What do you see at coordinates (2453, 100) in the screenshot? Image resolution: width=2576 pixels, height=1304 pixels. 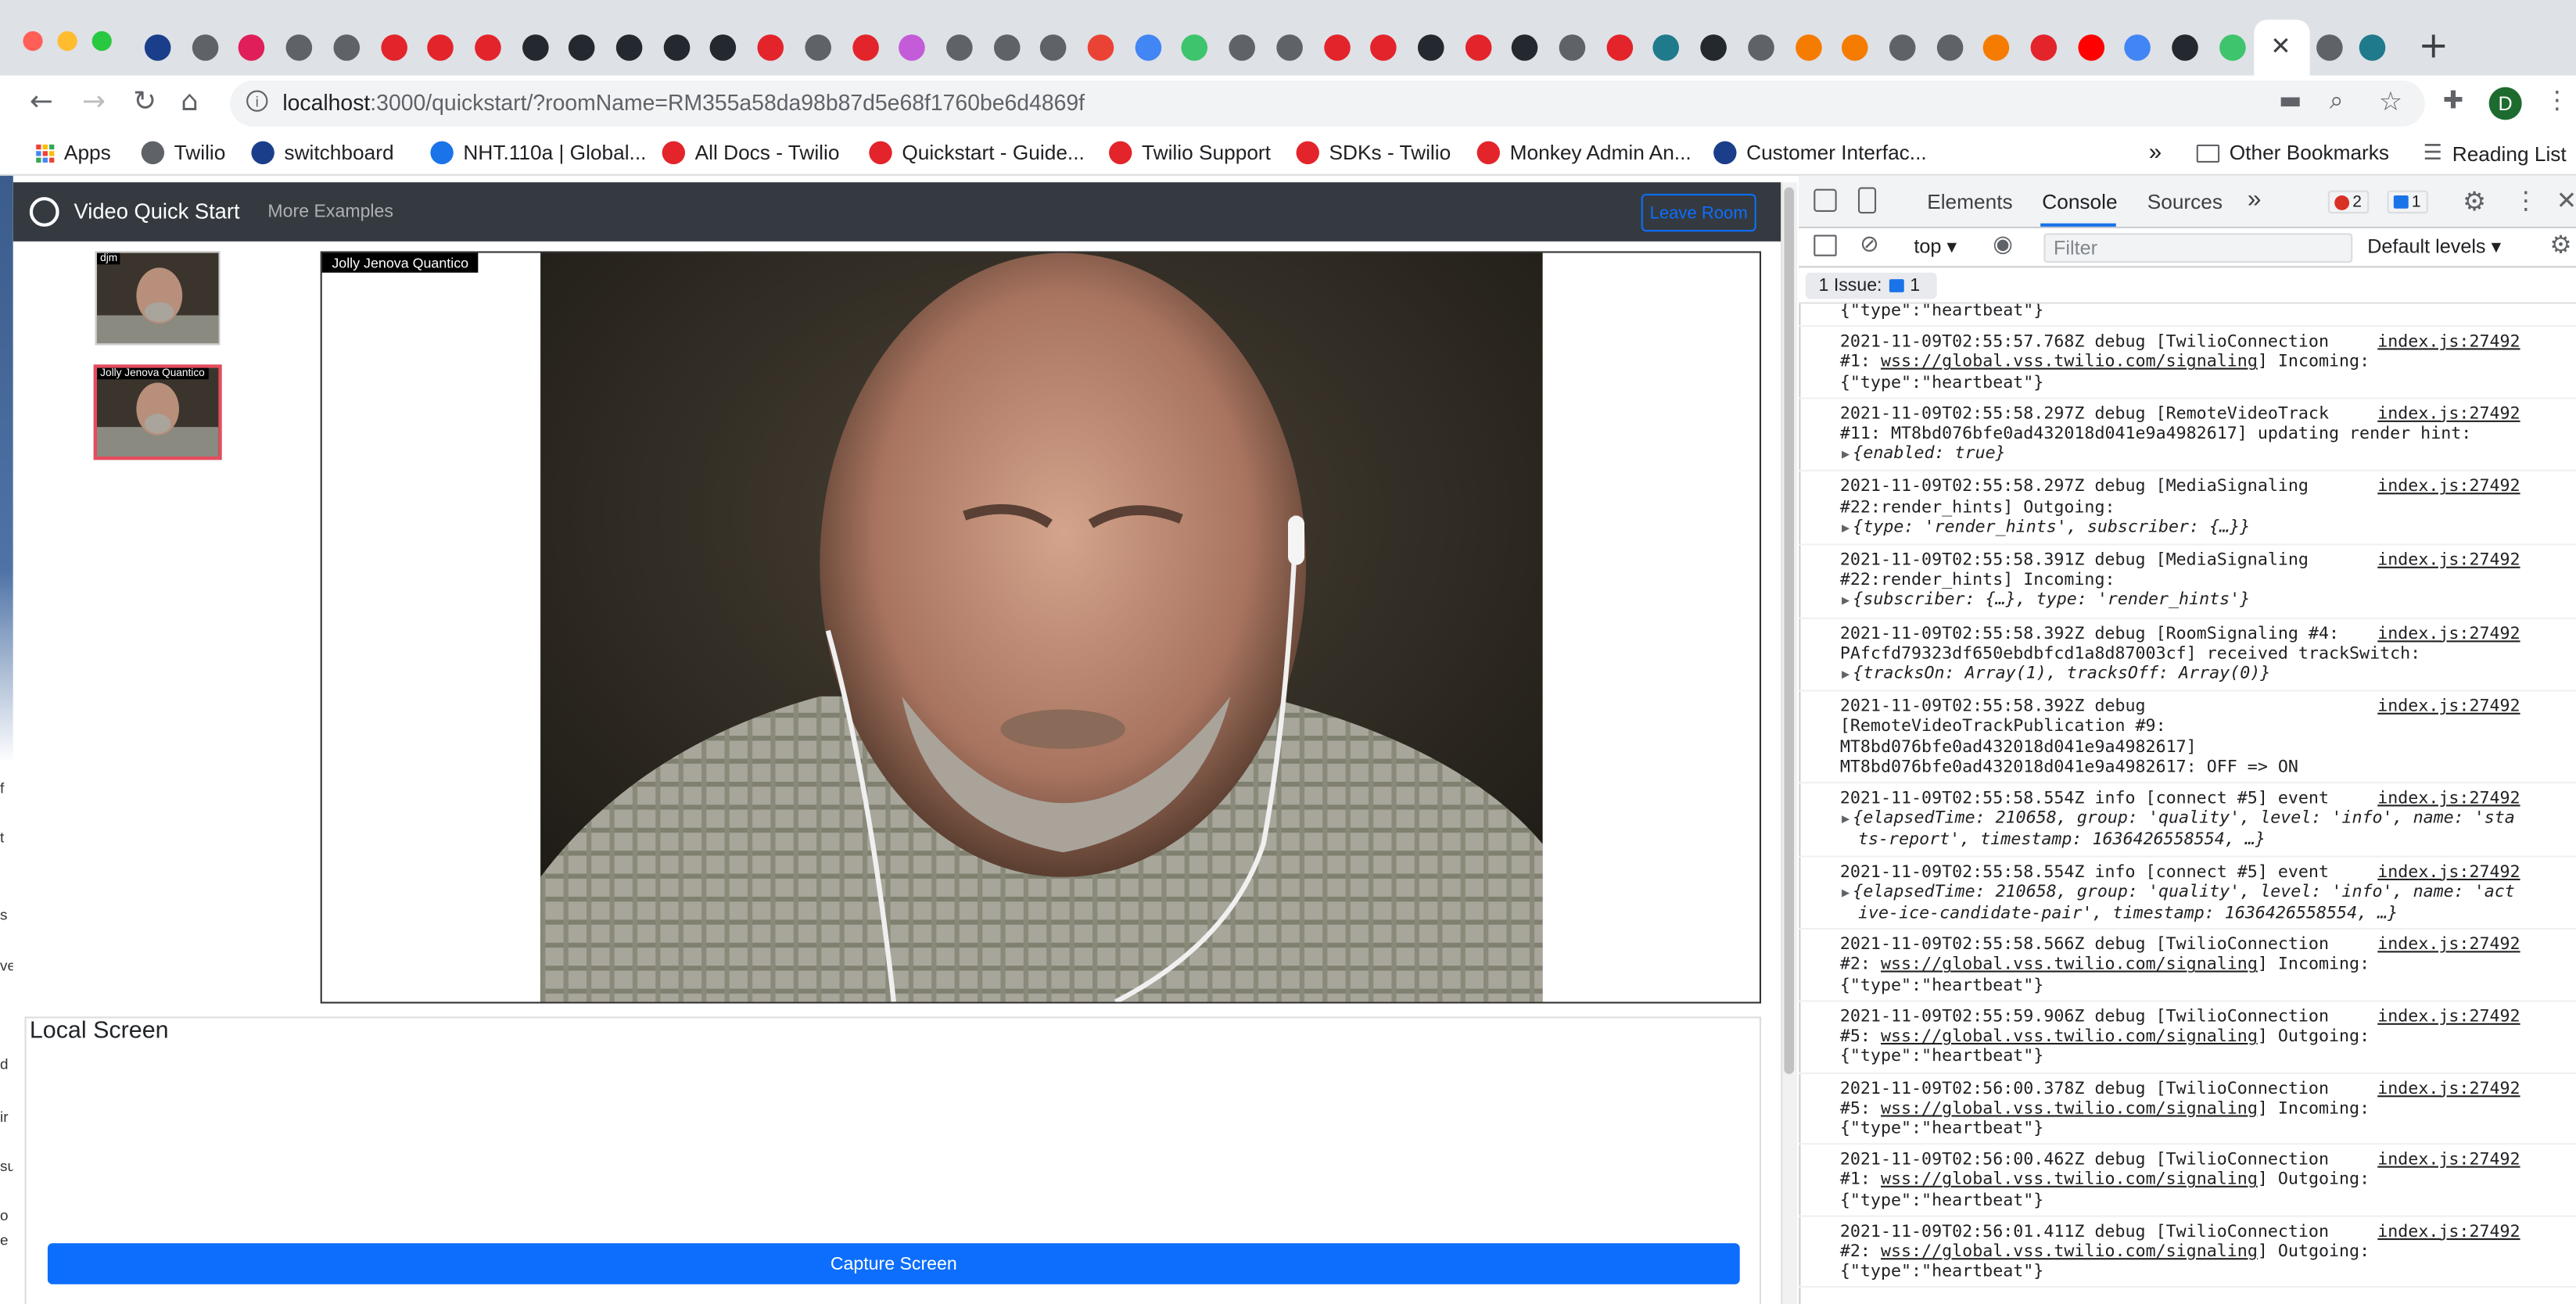 I see `extensions-icon: ✚` at bounding box center [2453, 100].